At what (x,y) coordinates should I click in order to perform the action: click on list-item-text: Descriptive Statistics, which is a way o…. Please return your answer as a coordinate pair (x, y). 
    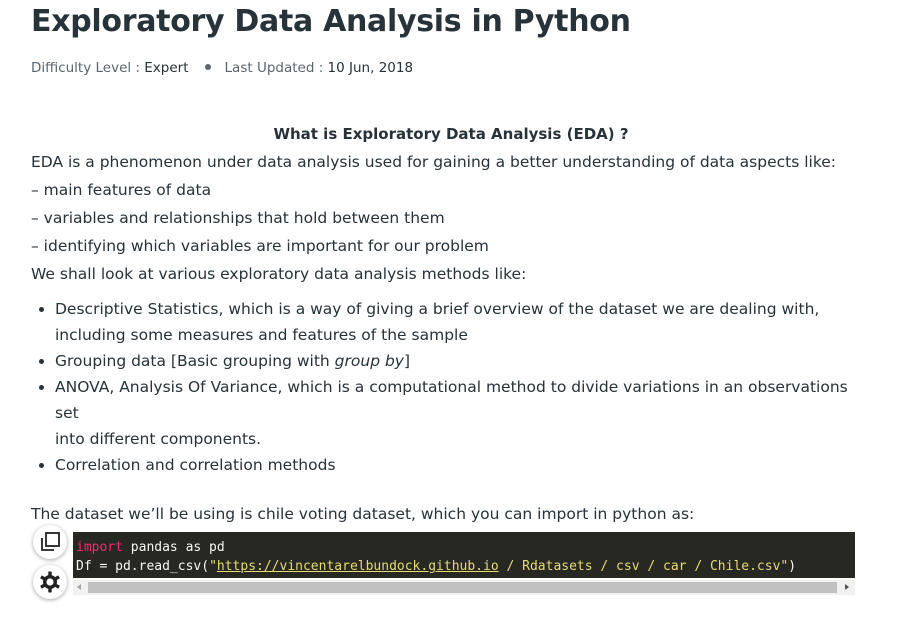
    Looking at the image, I should click on (437, 309).